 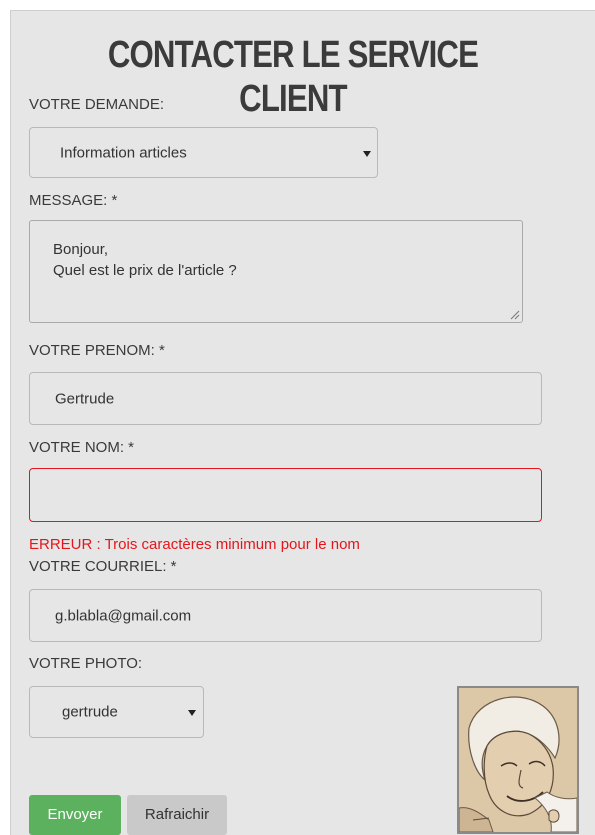 I want to click on photo-select-value: gertrude, so click(x=90, y=712).